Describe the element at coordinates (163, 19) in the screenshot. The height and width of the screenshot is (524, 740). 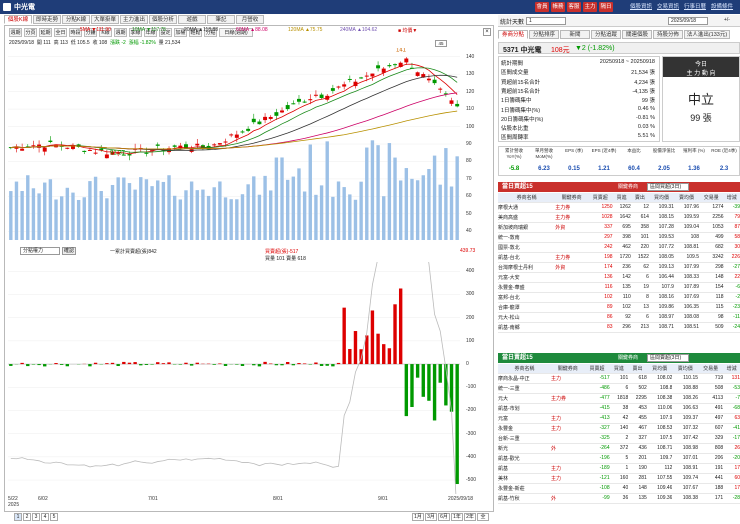
I see `tab-5: 個股分析` at that location.